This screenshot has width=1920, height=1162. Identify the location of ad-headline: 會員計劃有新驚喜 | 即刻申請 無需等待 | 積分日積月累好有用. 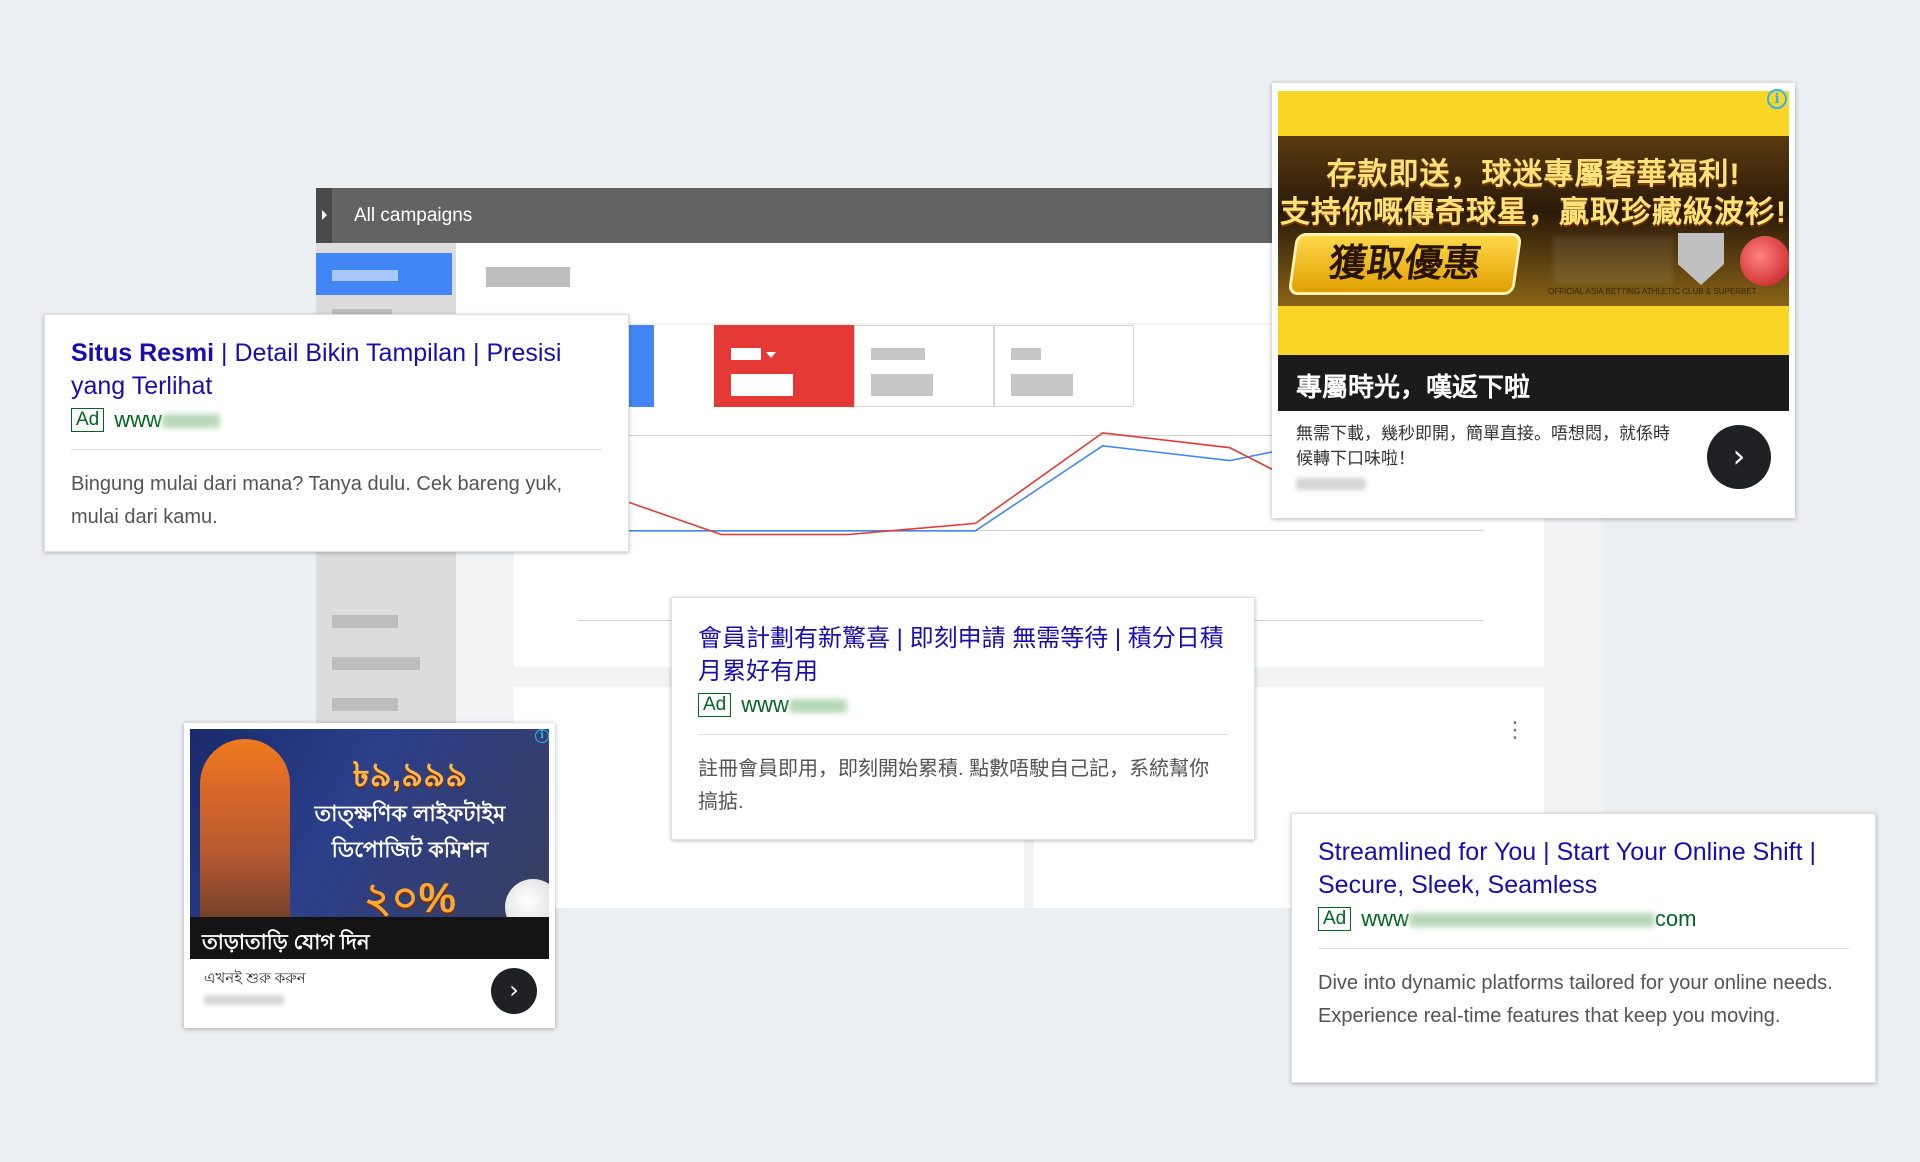
(963, 655).